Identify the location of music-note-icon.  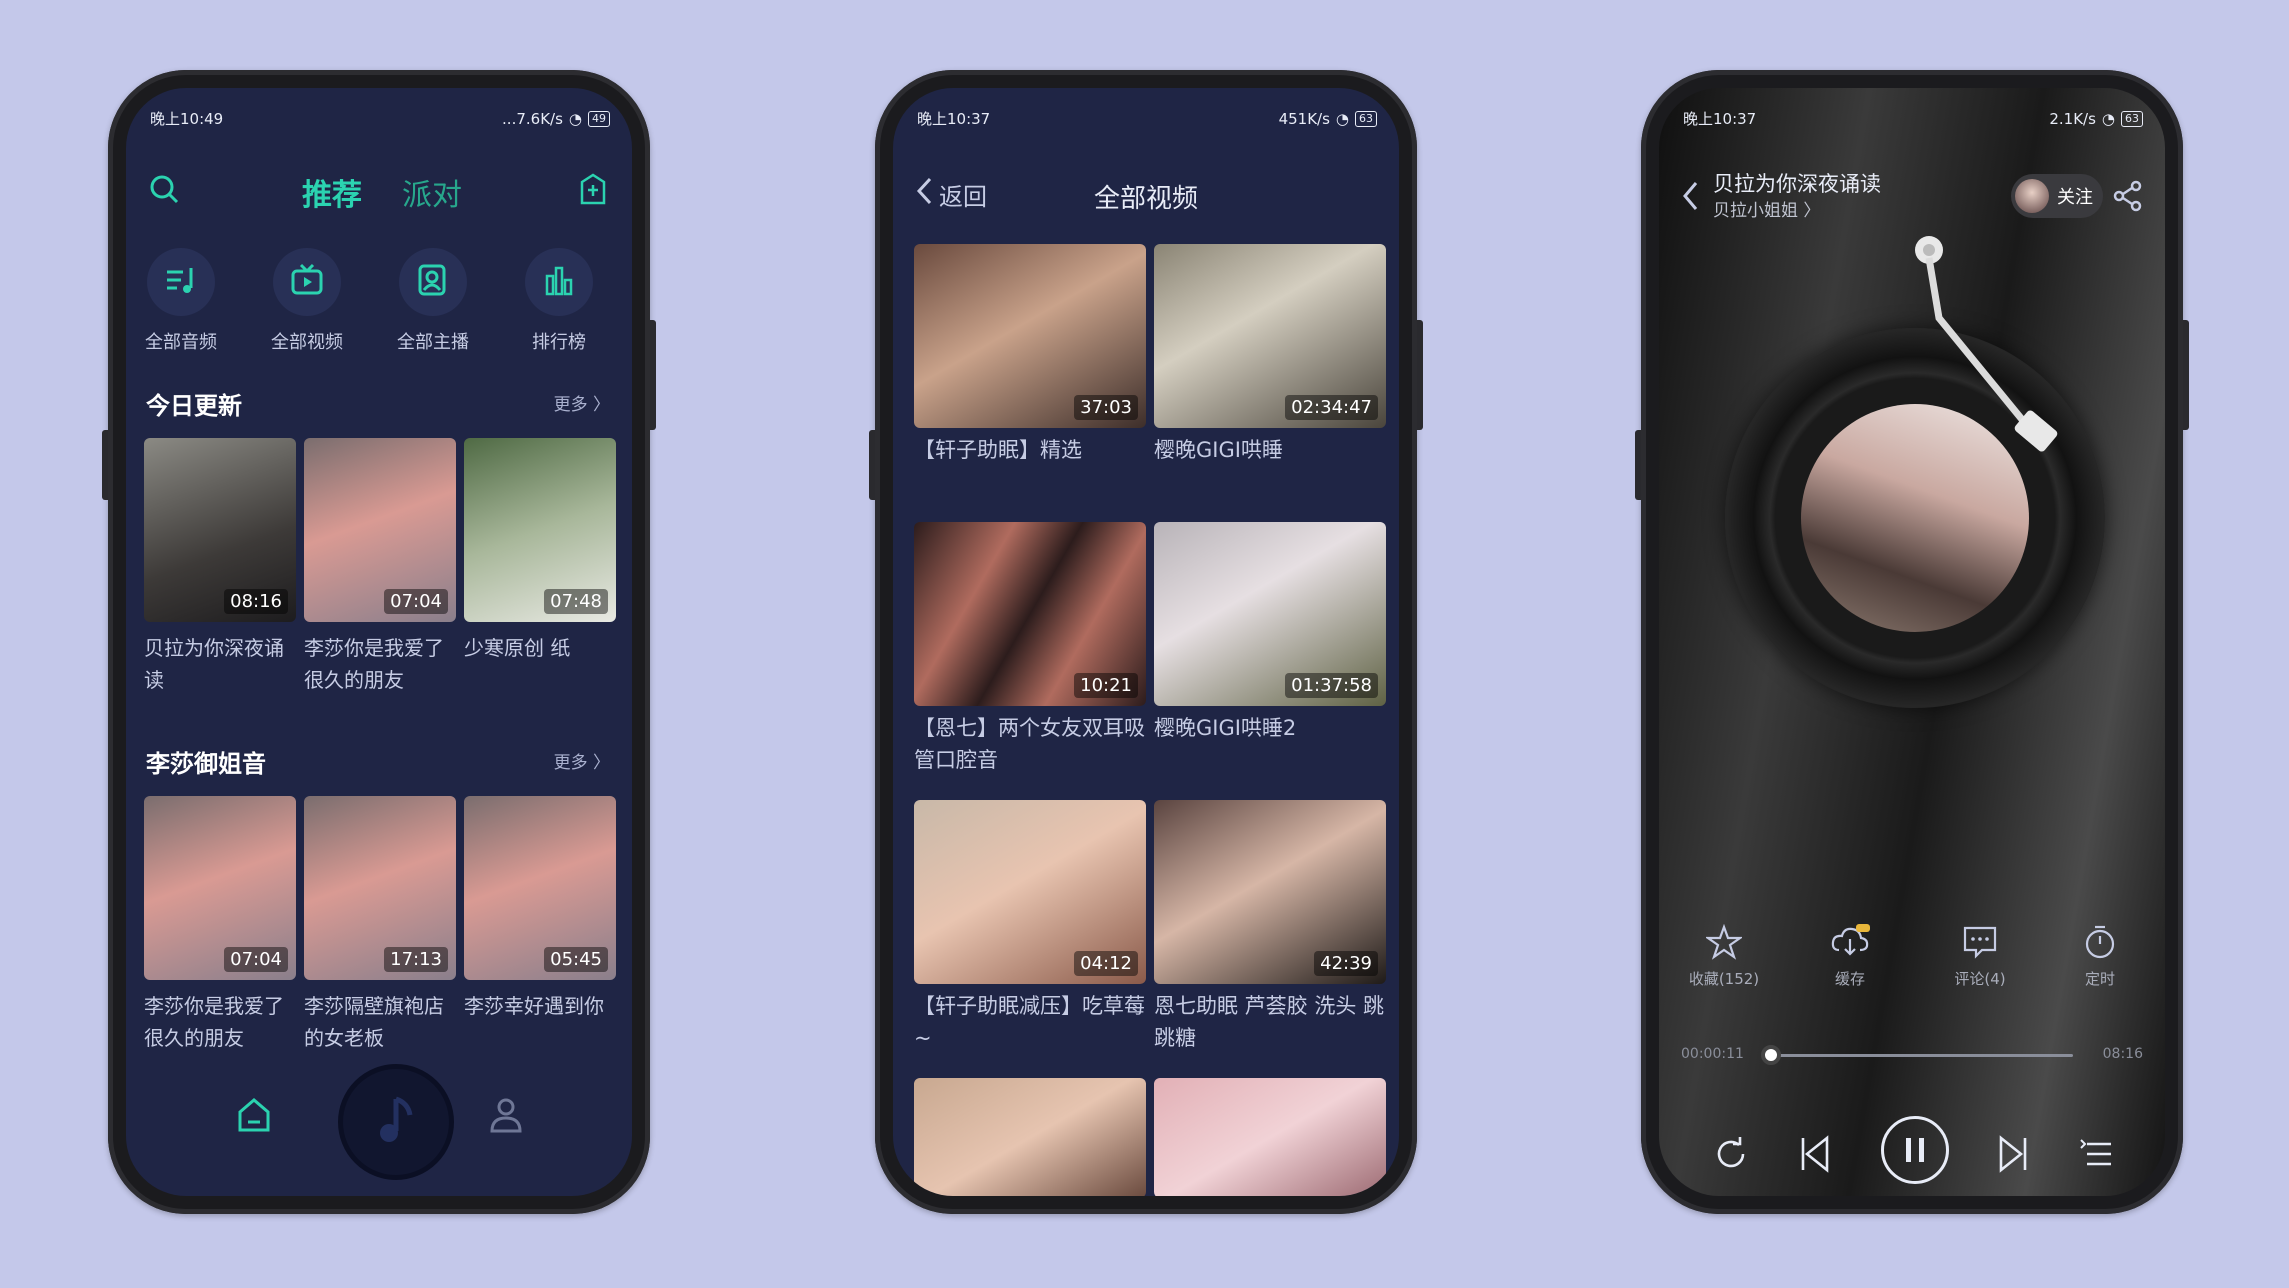
(396, 1122).